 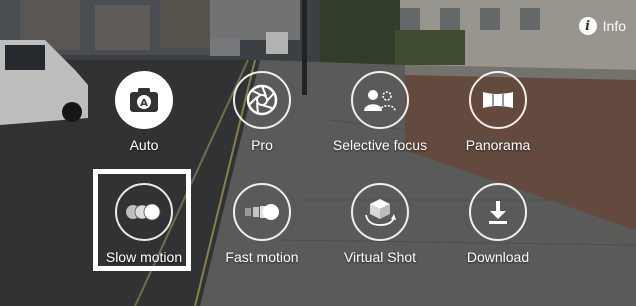 I want to click on mode-slow-motion: Slow motion, so click(x=144, y=233).